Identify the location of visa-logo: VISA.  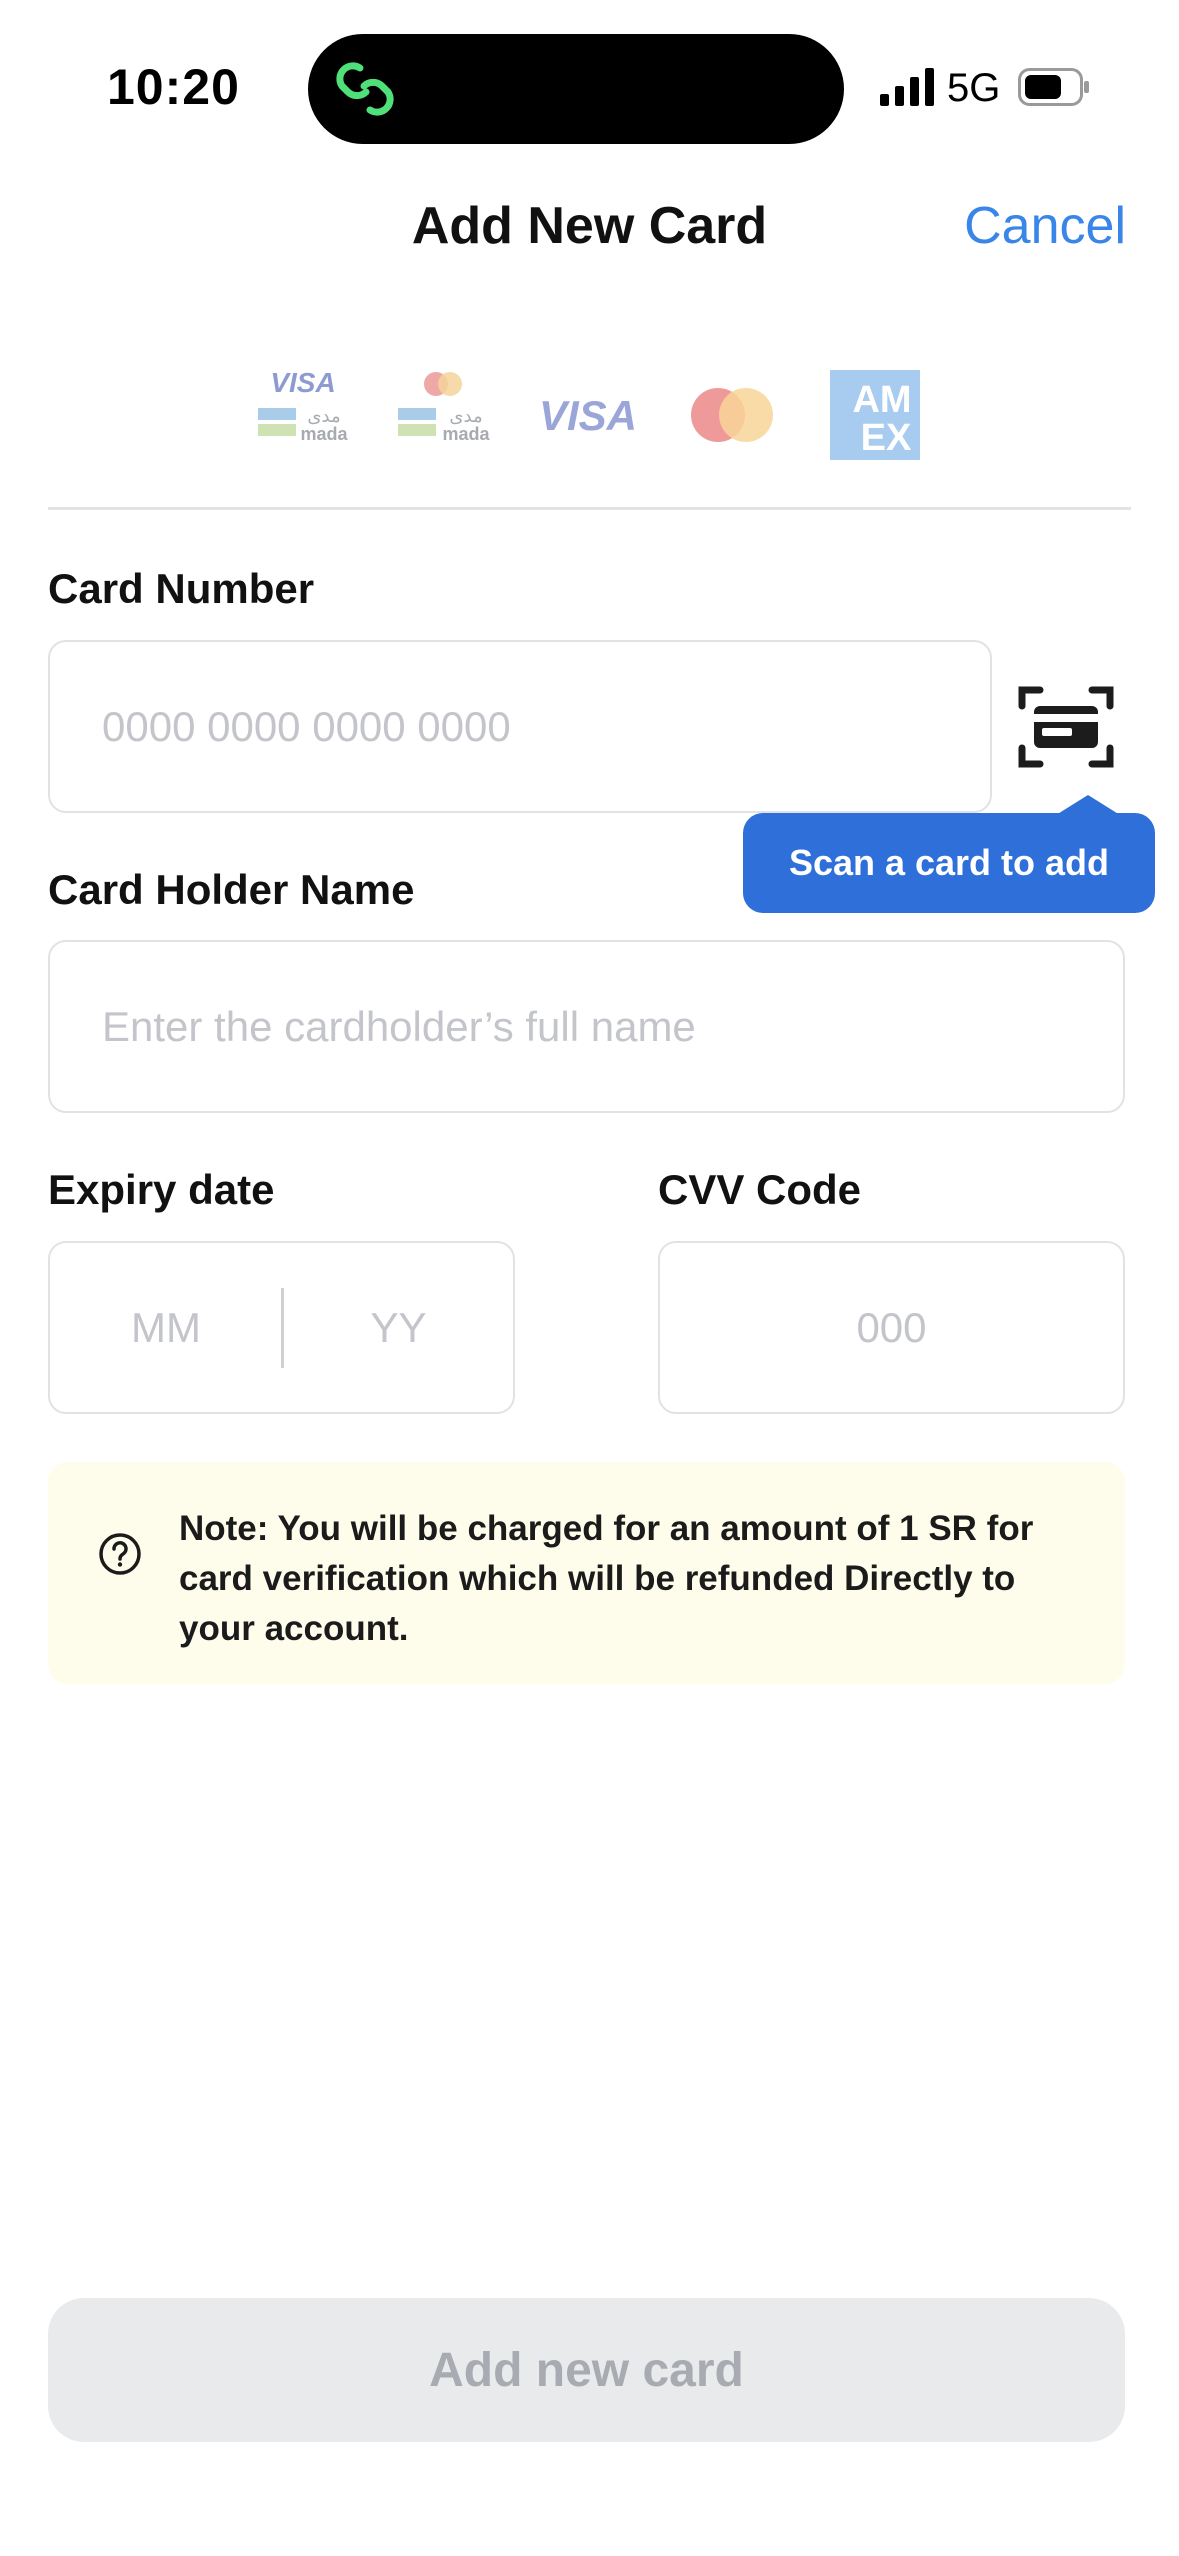
(588, 415).